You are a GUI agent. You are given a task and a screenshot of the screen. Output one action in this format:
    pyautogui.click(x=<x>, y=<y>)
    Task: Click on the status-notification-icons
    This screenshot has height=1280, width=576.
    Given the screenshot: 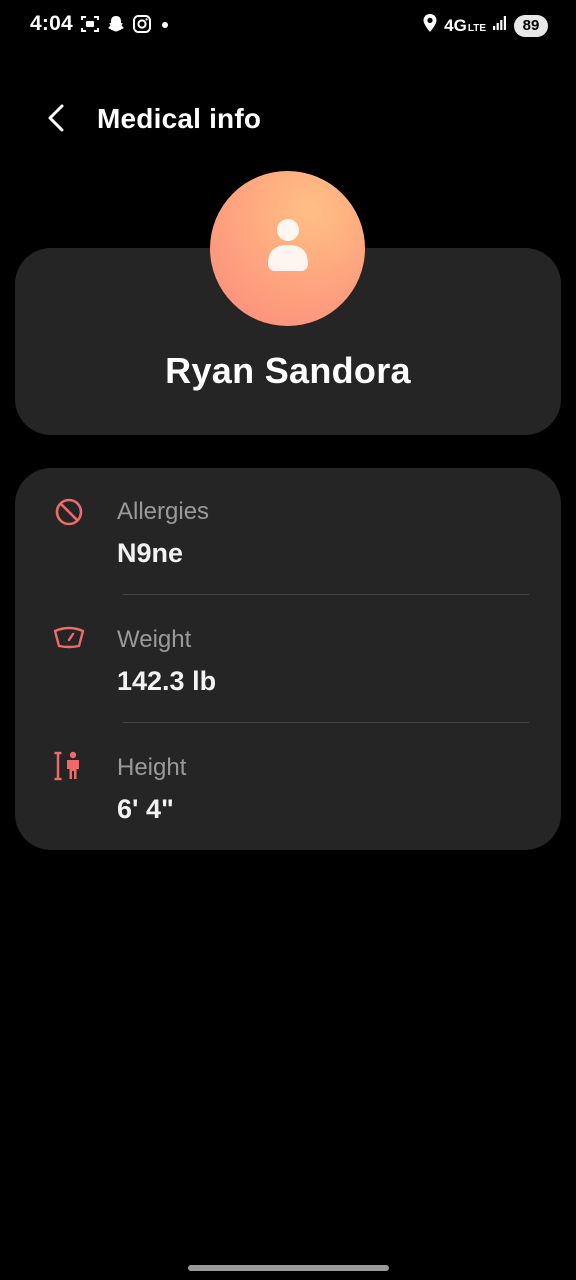 What is the action you would take?
    pyautogui.click(x=126, y=26)
    